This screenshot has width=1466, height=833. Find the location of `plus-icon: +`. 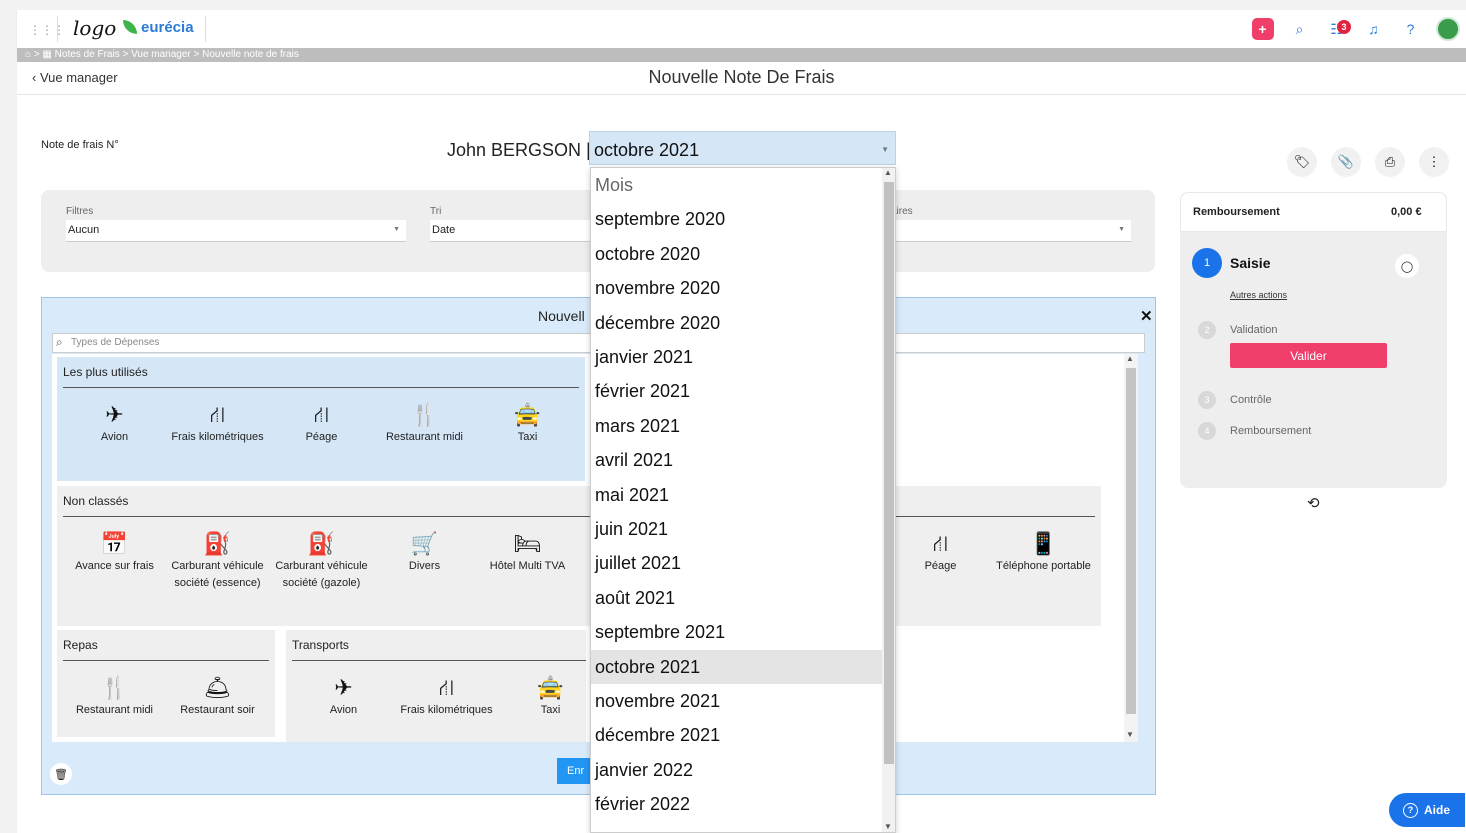

plus-icon: + is located at coordinates (1262, 29).